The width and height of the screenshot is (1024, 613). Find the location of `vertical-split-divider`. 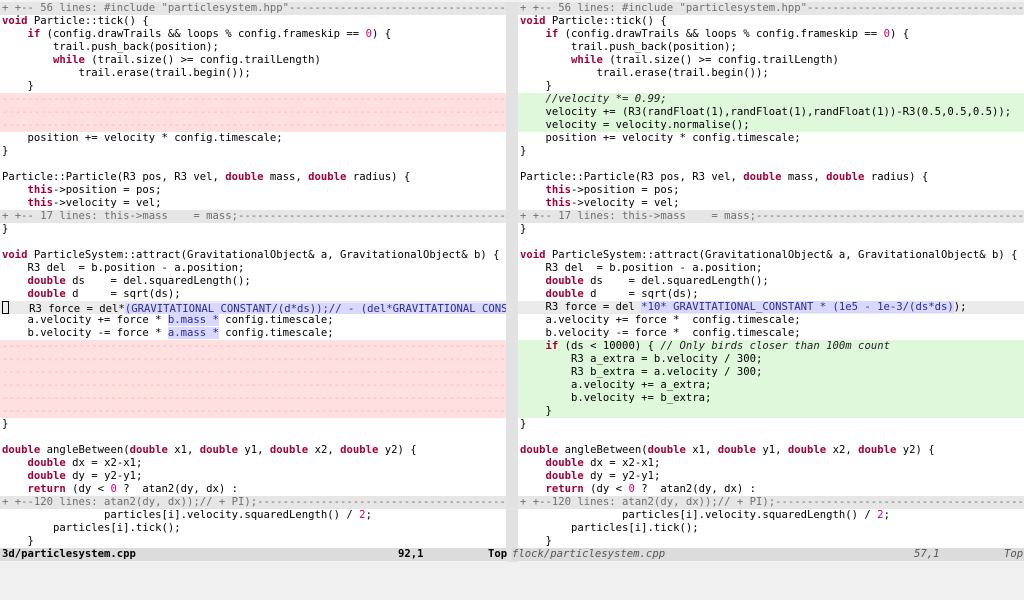

vertical-split-divider is located at coordinates (512, 282).